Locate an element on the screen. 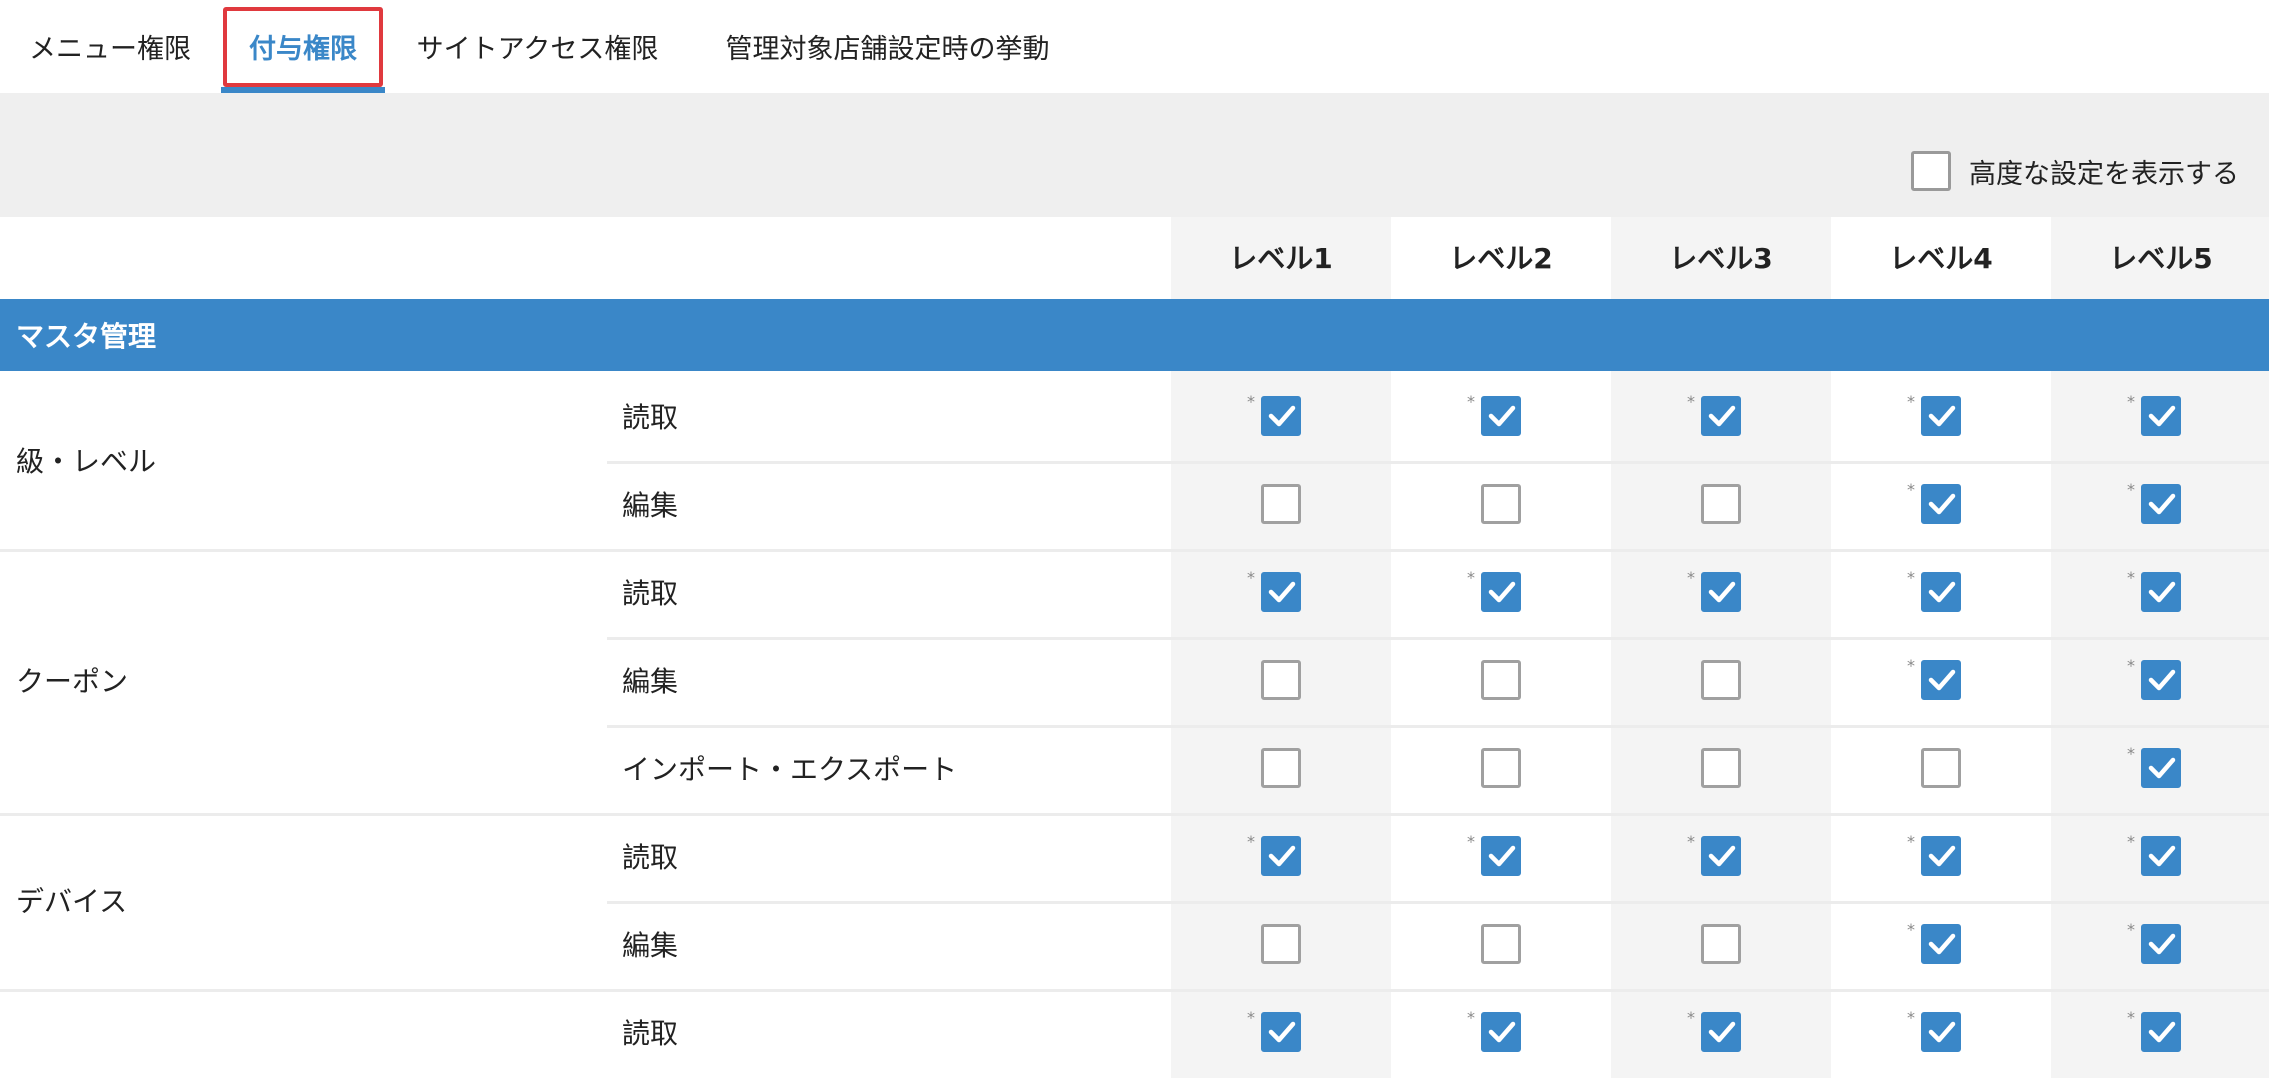 The image size is (2269, 1078). level-header-2: レベル2 is located at coordinates (1501, 257).